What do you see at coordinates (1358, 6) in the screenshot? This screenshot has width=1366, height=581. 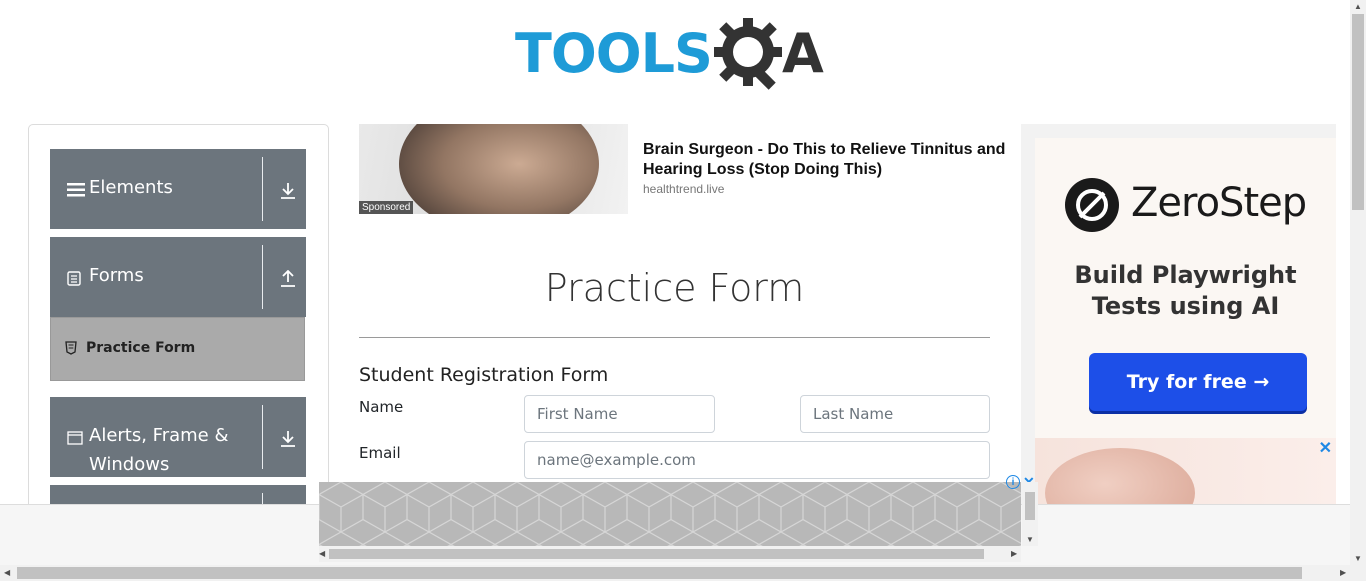 I see `scroll-up-arrow-icon: ▲` at bounding box center [1358, 6].